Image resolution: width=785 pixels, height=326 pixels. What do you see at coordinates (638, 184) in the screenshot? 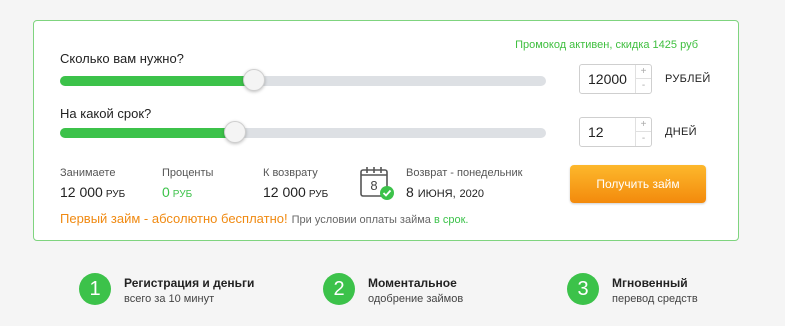
I see `get-loan-button: Получить займ` at bounding box center [638, 184].